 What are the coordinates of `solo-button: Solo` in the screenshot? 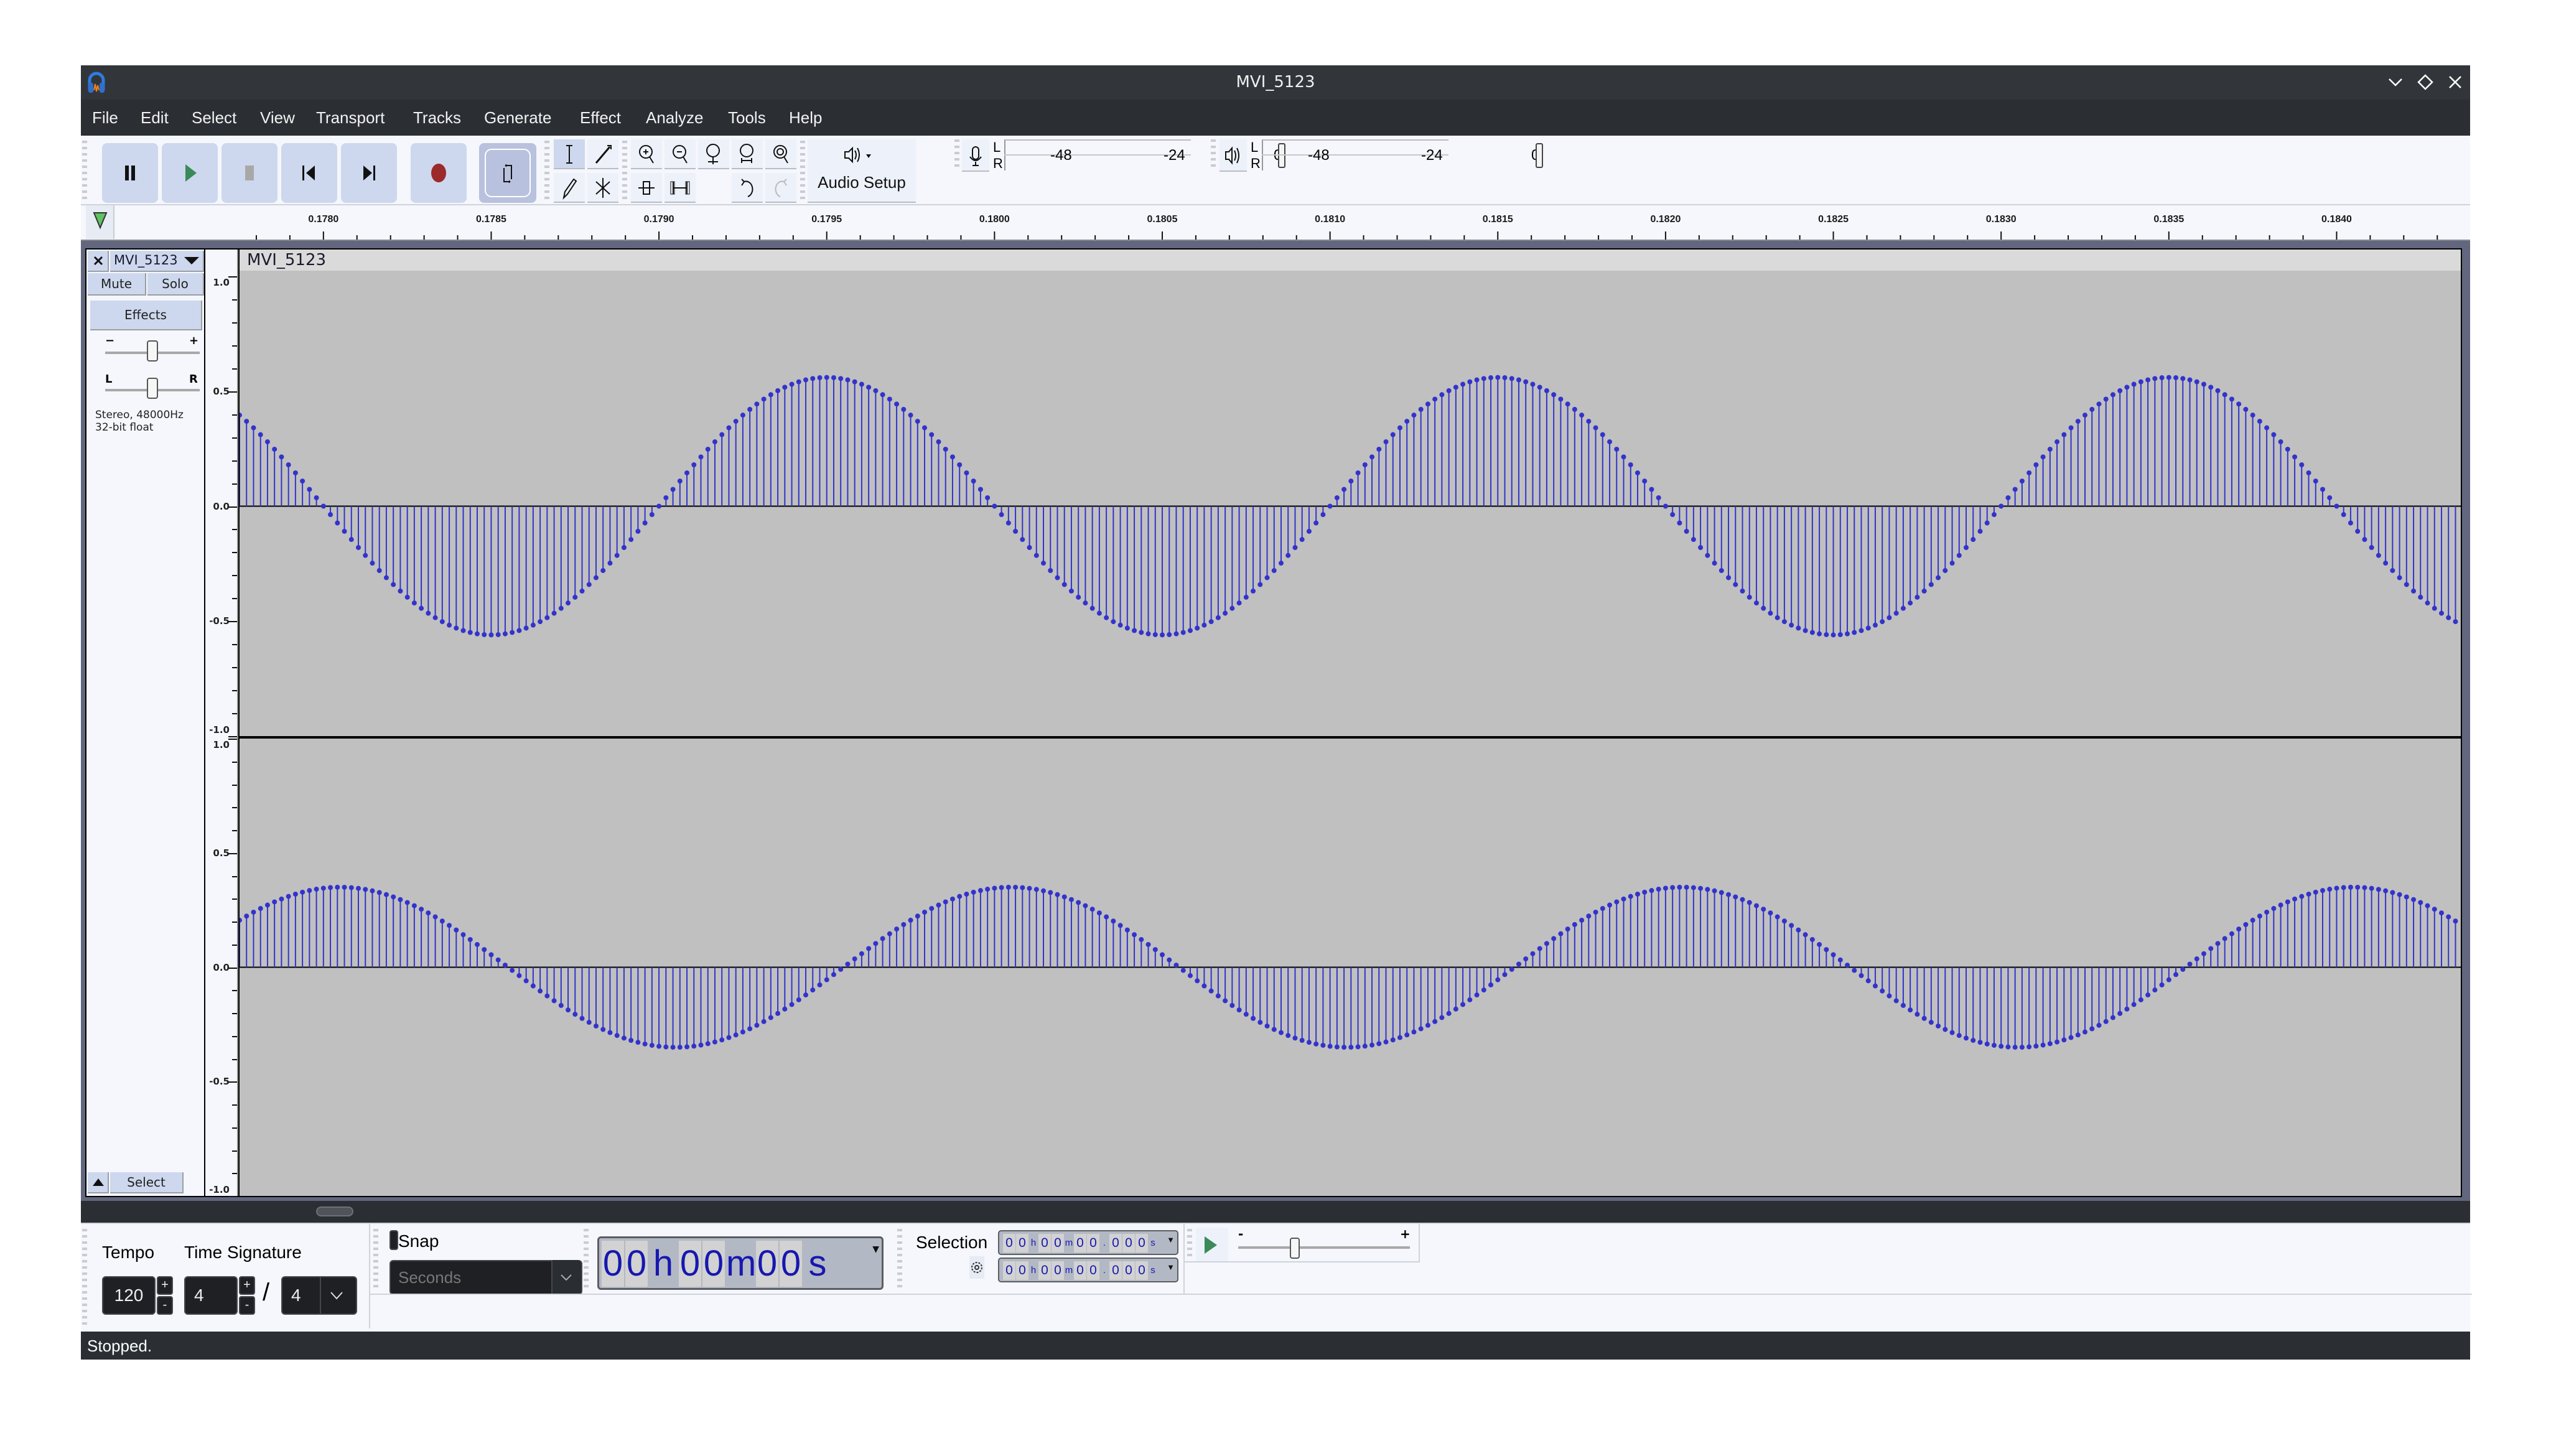 It's located at (176, 284).